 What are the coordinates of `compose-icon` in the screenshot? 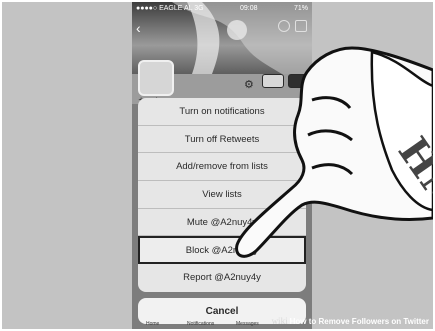 It's located at (301, 26).